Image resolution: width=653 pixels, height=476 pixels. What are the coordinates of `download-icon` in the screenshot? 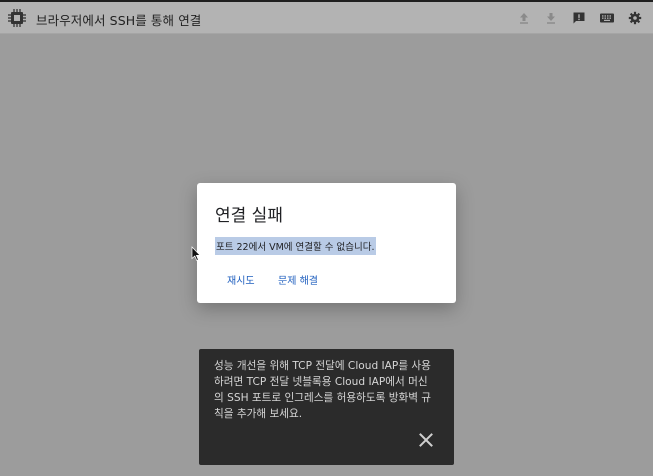 It's located at (551, 18).